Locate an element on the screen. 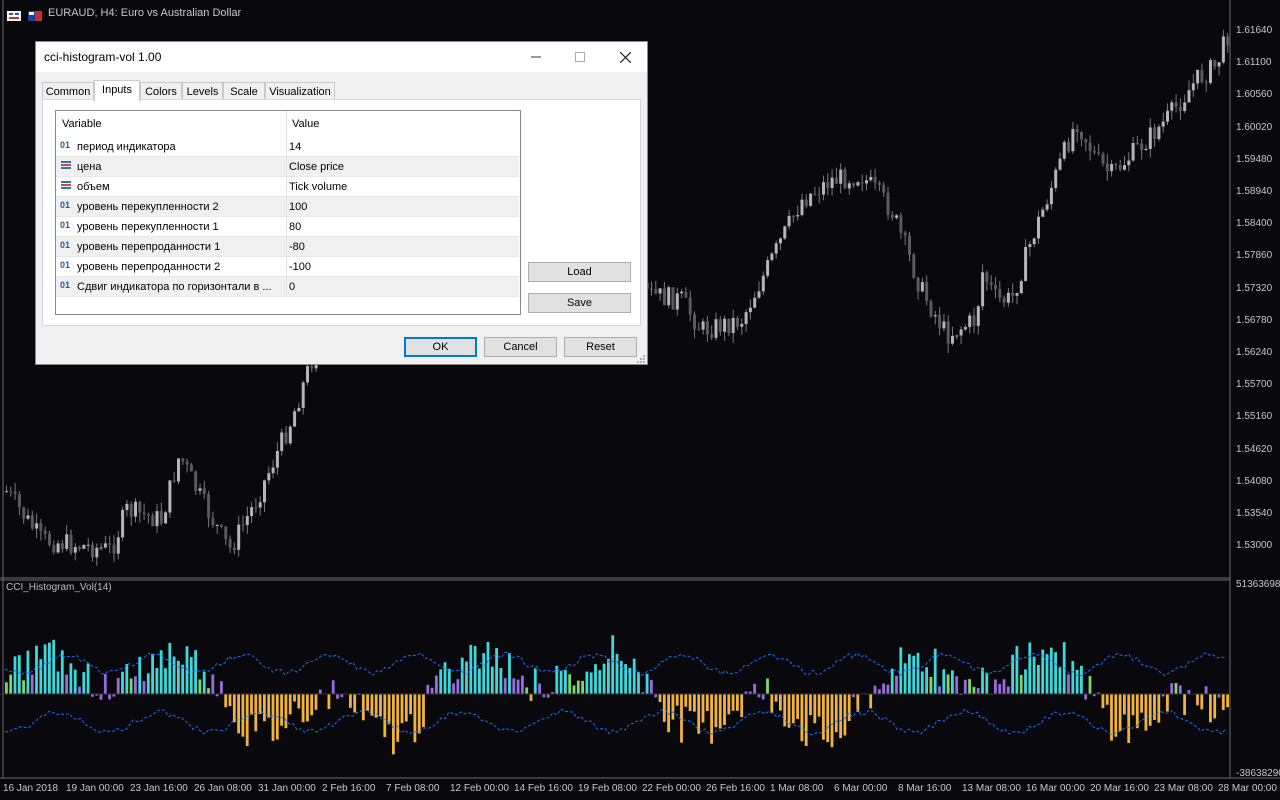  dialog-caption: cci-histogram-vol 1.00 is located at coordinates (341, 57).